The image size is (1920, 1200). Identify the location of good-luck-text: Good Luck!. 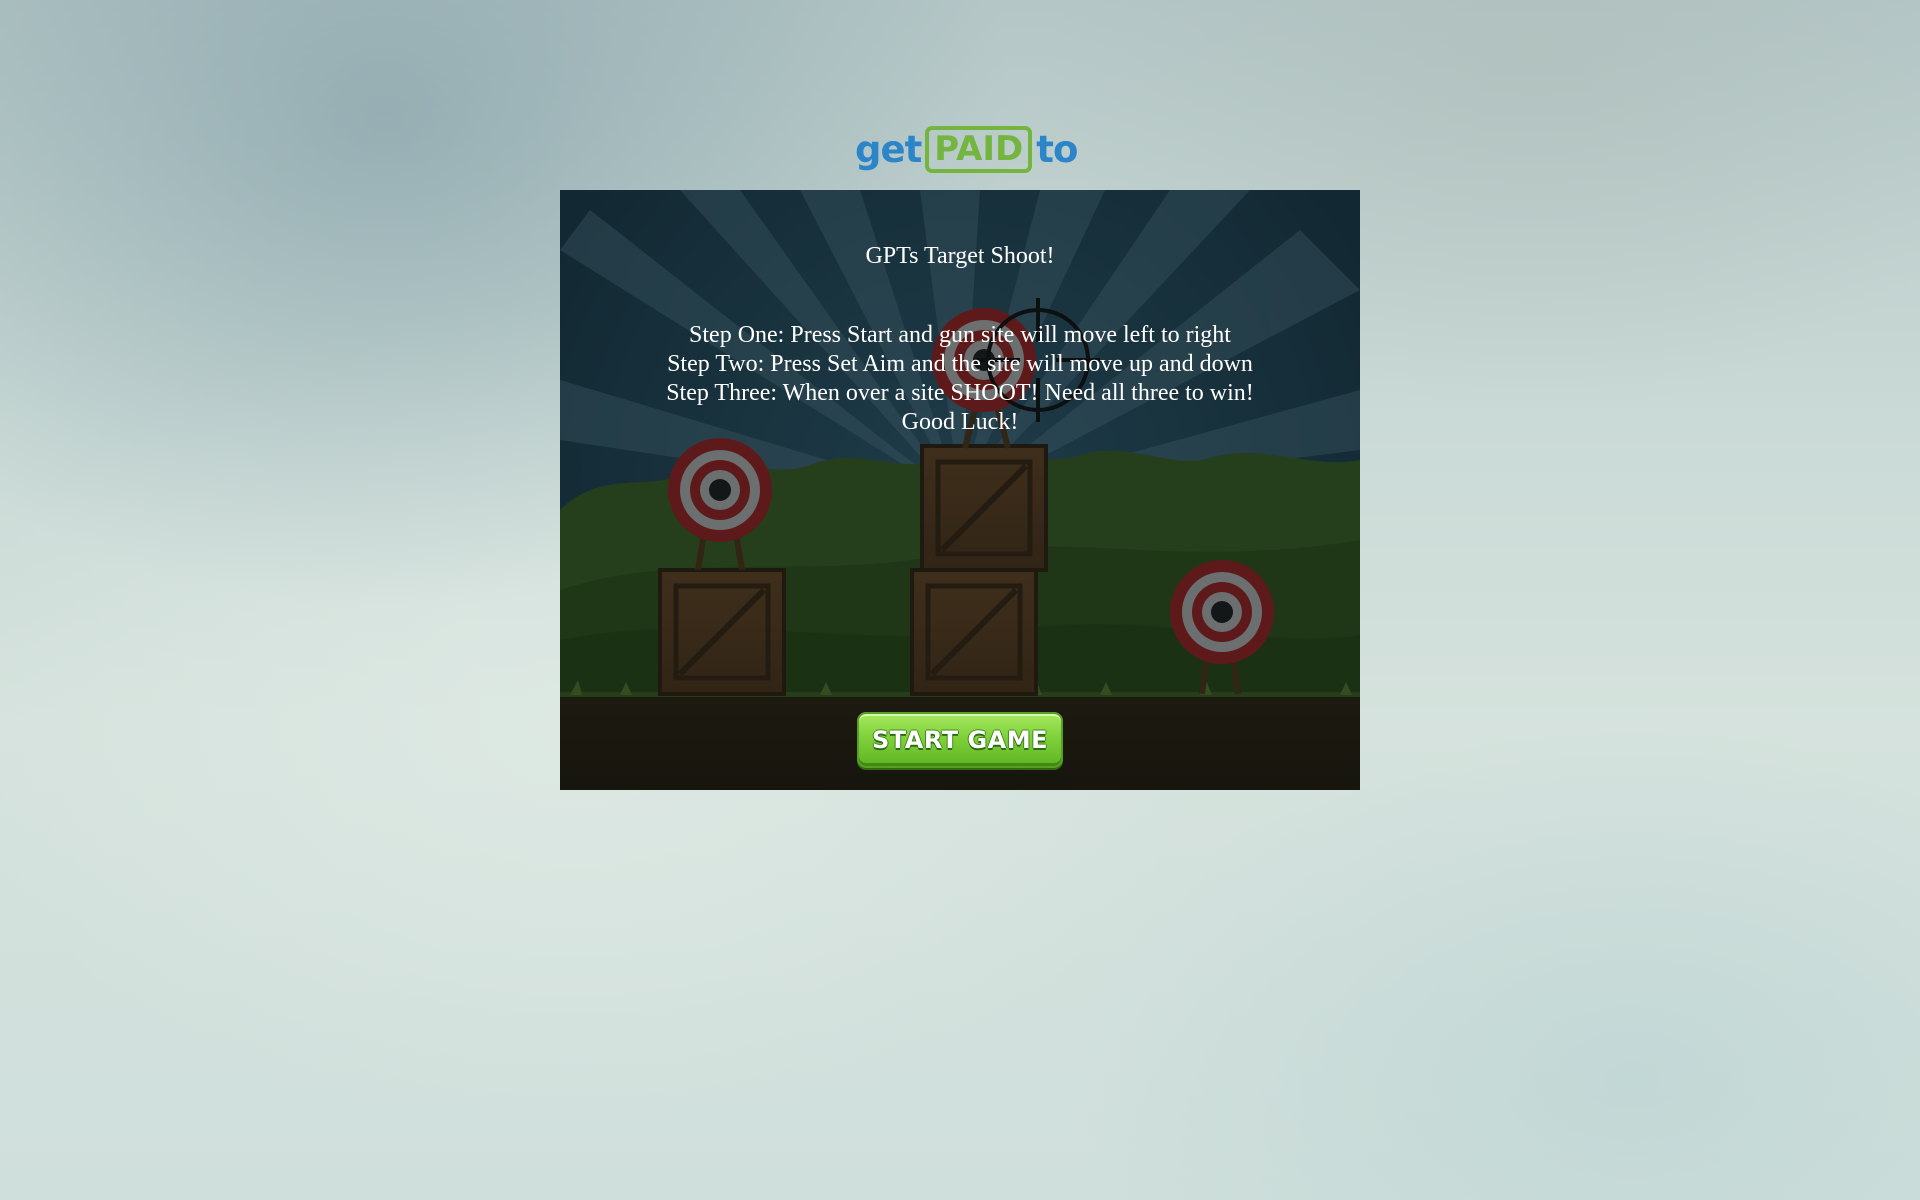
(960, 422).